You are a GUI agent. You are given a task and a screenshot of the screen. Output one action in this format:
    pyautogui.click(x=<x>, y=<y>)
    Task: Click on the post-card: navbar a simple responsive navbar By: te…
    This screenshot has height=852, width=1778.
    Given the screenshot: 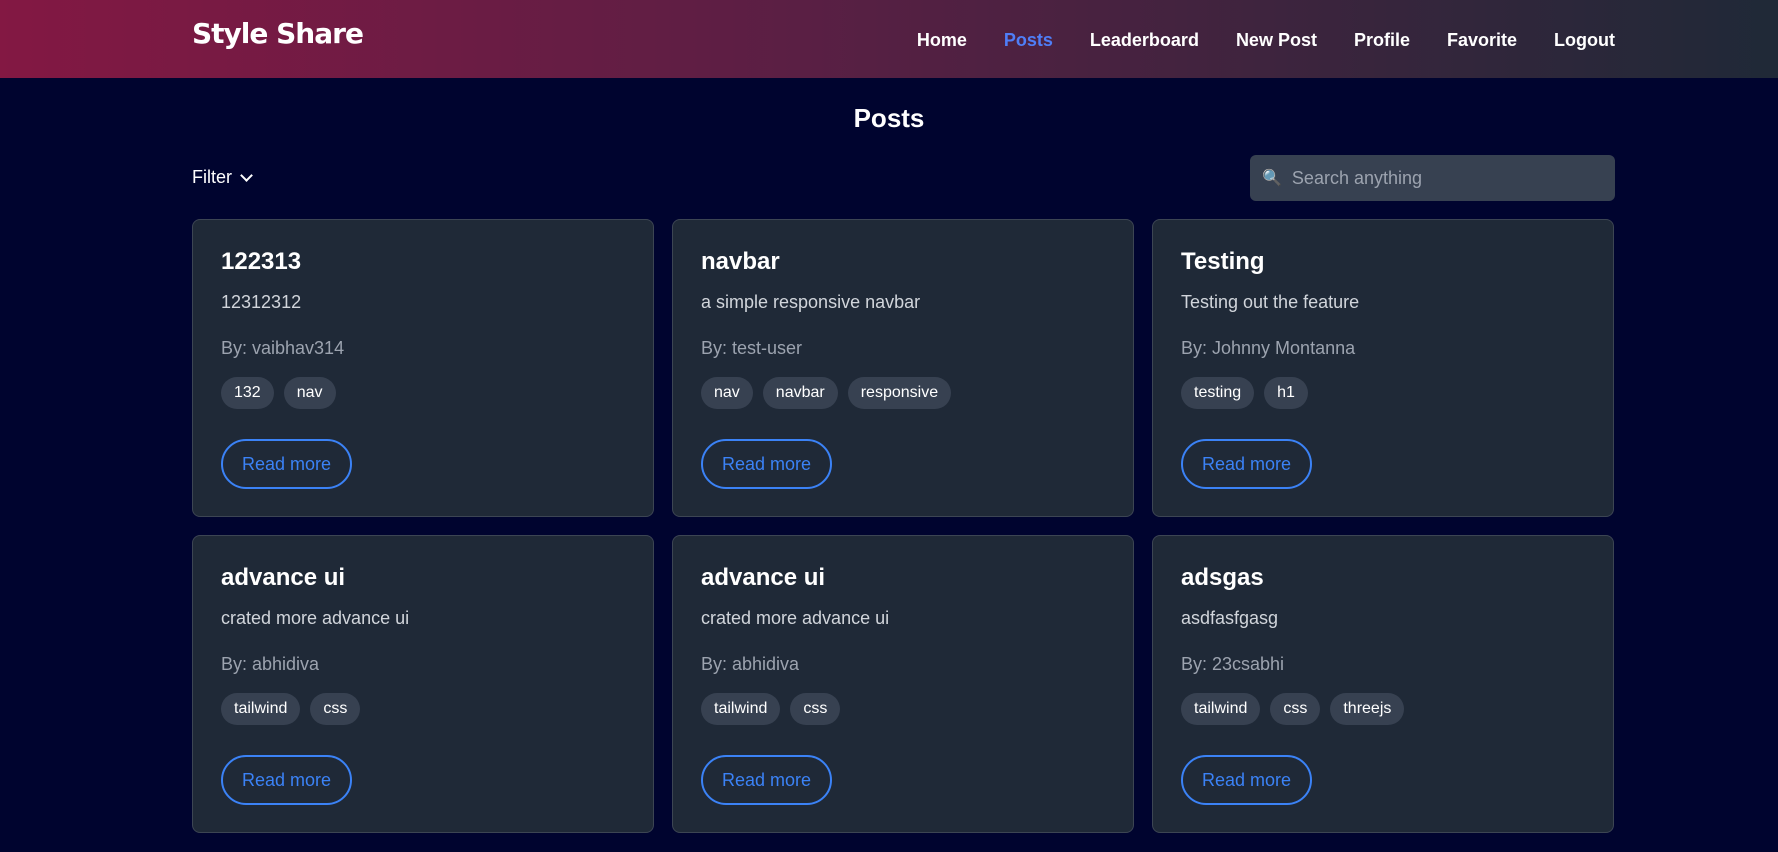 What is the action you would take?
    pyautogui.click(x=903, y=368)
    